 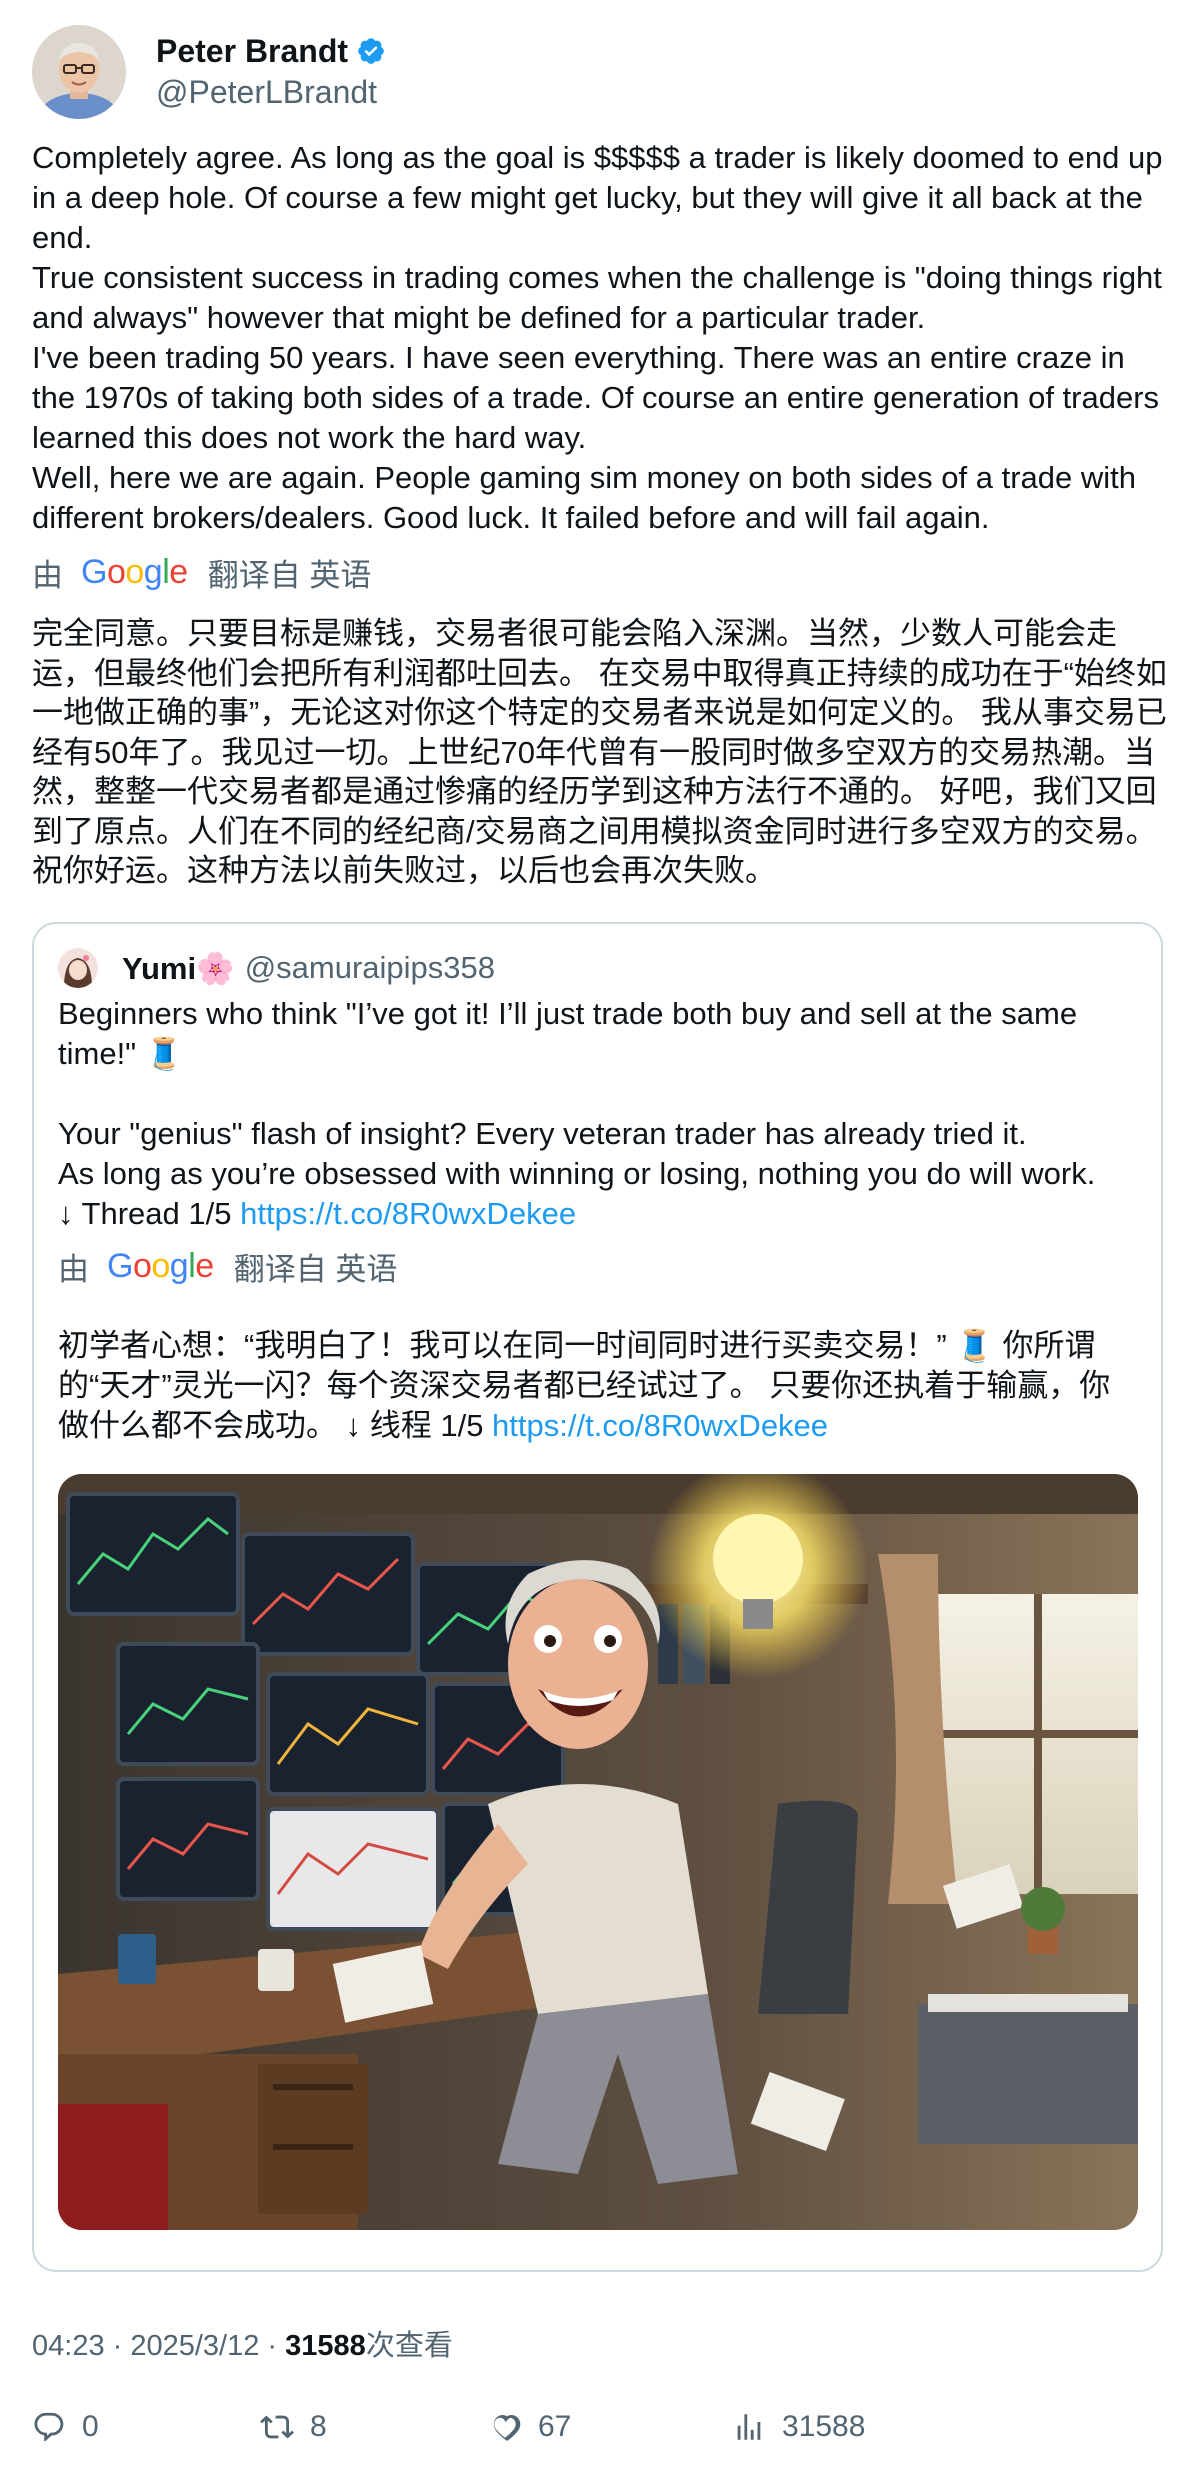 What do you see at coordinates (194, 2346) in the screenshot?
I see `tweet-date: 2025/3/12` at bounding box center [194, 2346].